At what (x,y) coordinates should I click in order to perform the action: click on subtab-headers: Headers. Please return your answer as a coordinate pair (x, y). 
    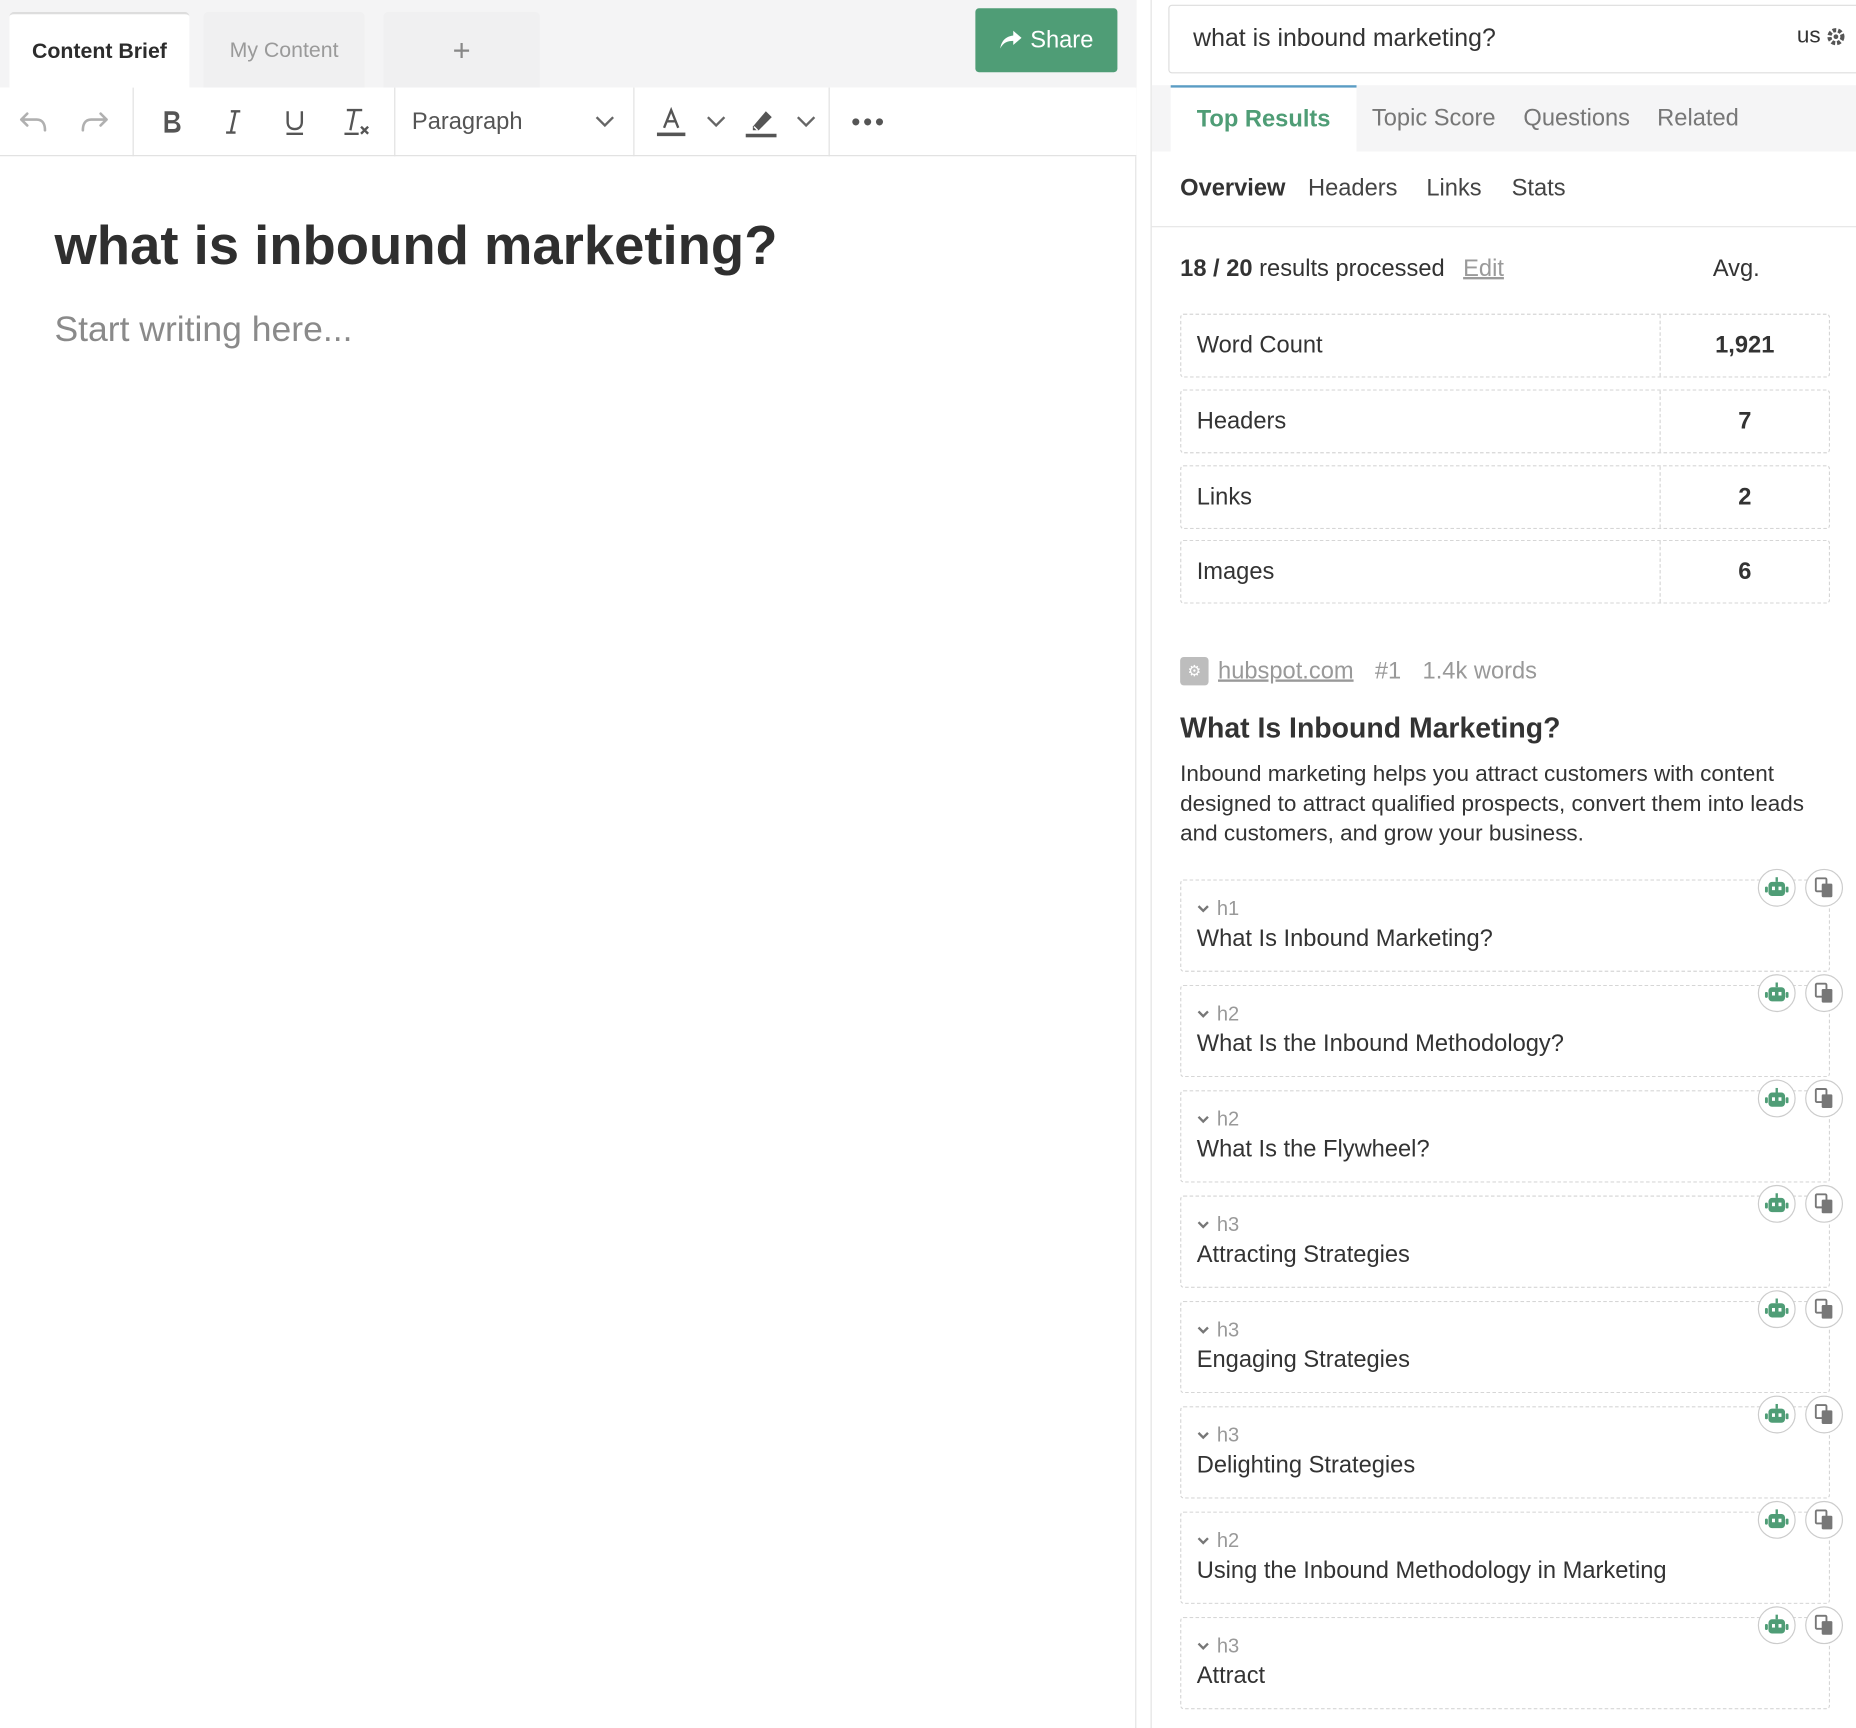
    Looking at the image, I should click on (1352, 188).